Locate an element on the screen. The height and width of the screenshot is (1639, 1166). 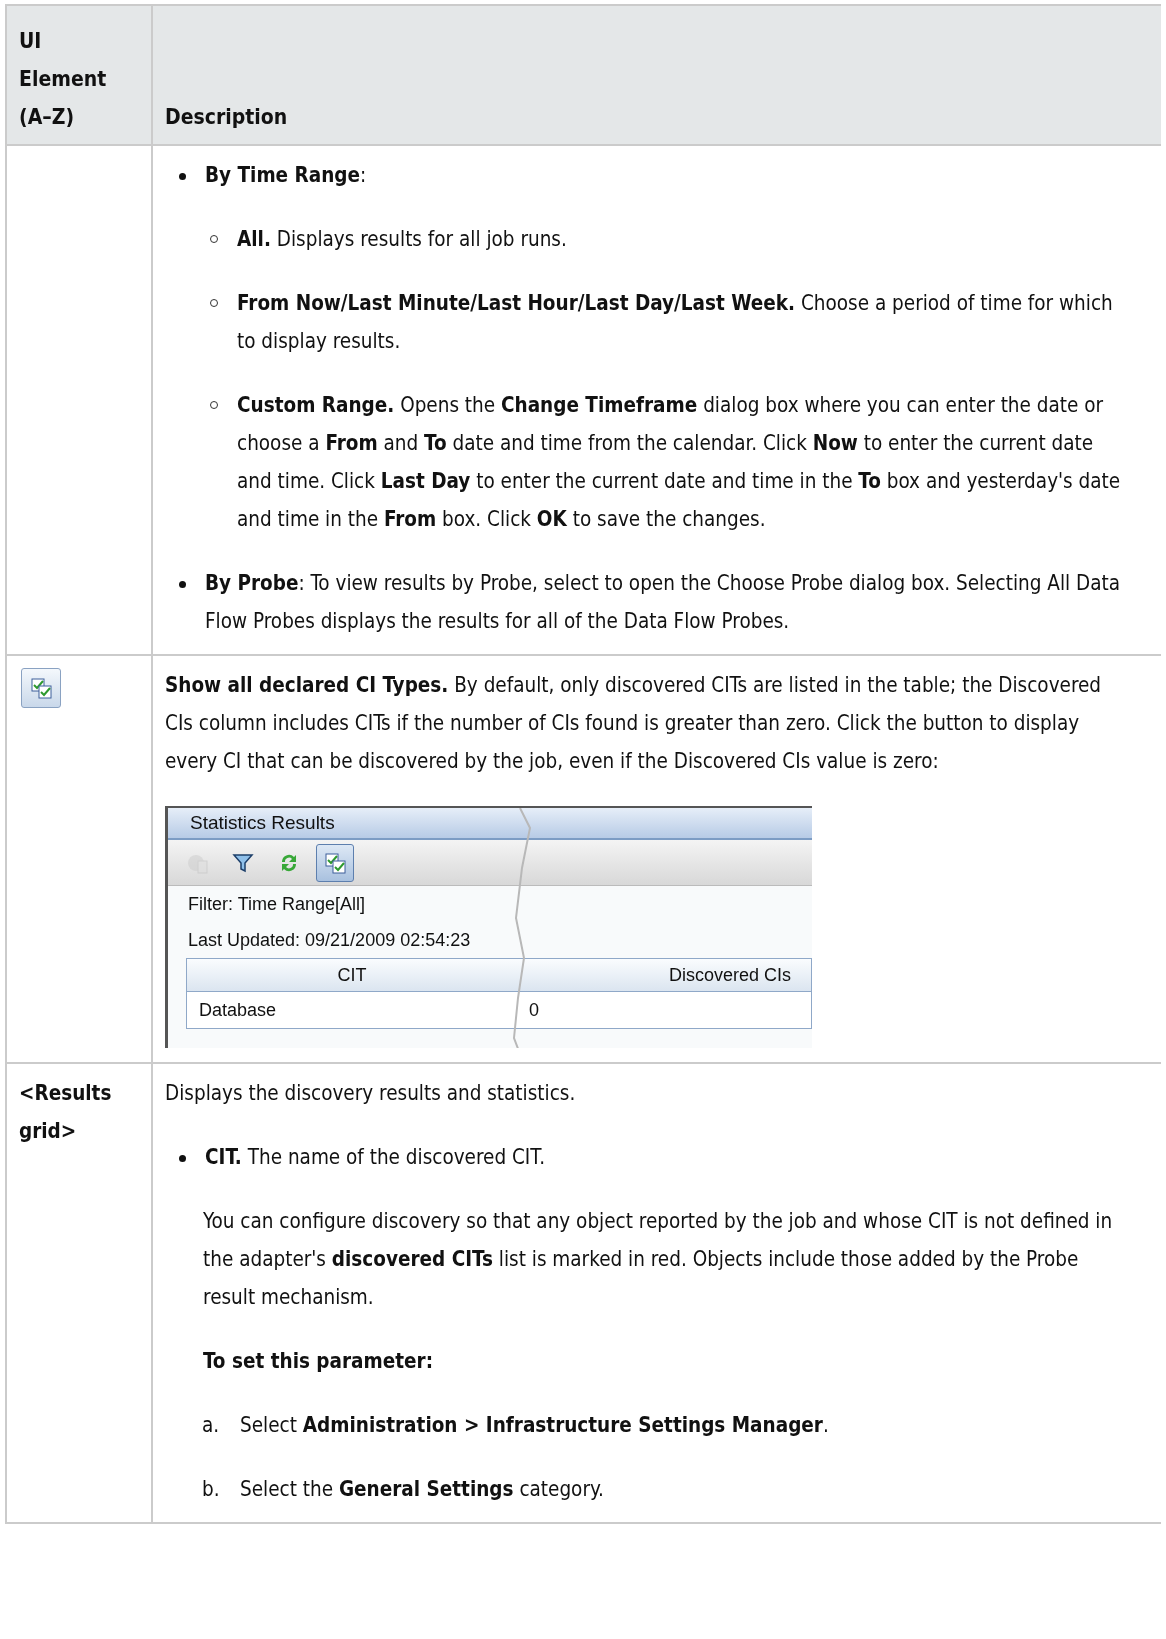
filter-label: Filter: Time Range[All] is located at coordinates (277, 904).